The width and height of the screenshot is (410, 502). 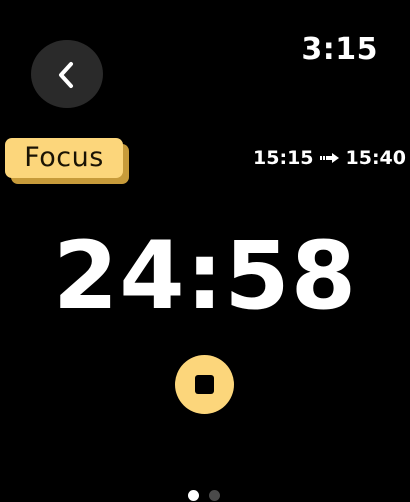 I want to click on stop-icon, so click(x=204, y=384).